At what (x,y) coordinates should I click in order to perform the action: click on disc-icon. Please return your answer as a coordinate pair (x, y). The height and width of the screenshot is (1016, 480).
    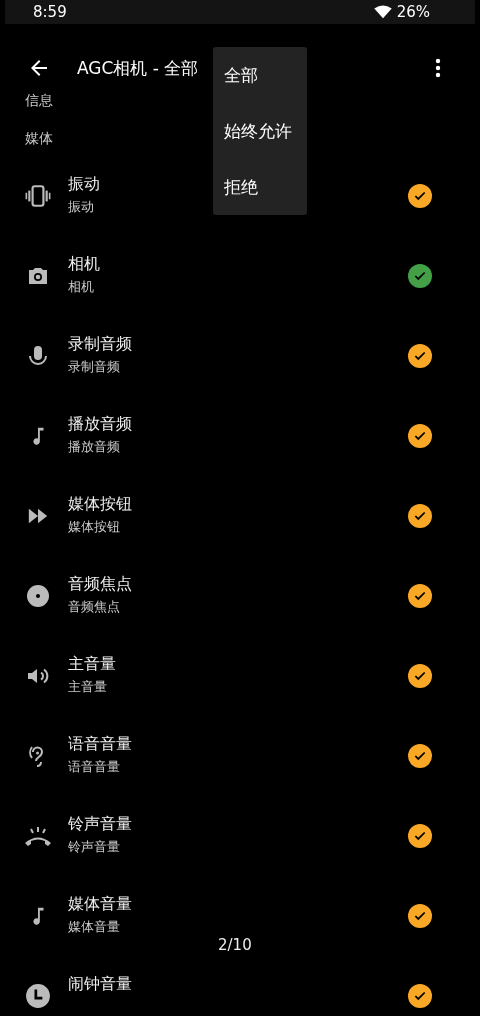
    Looking at the image, I should click on (38, 596).